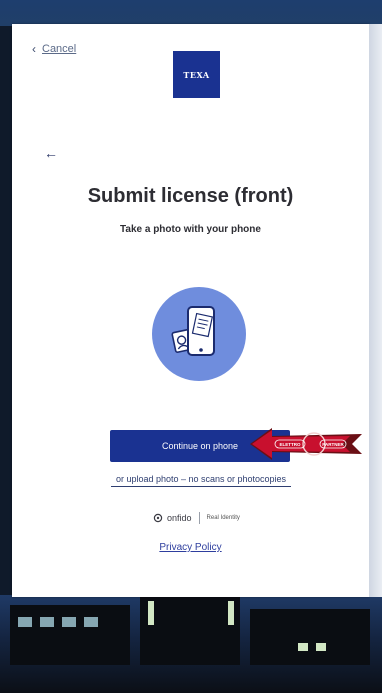 This screenshot has width=382, height=693. I want to click on logo-text: TEXA, so click(196, 74).